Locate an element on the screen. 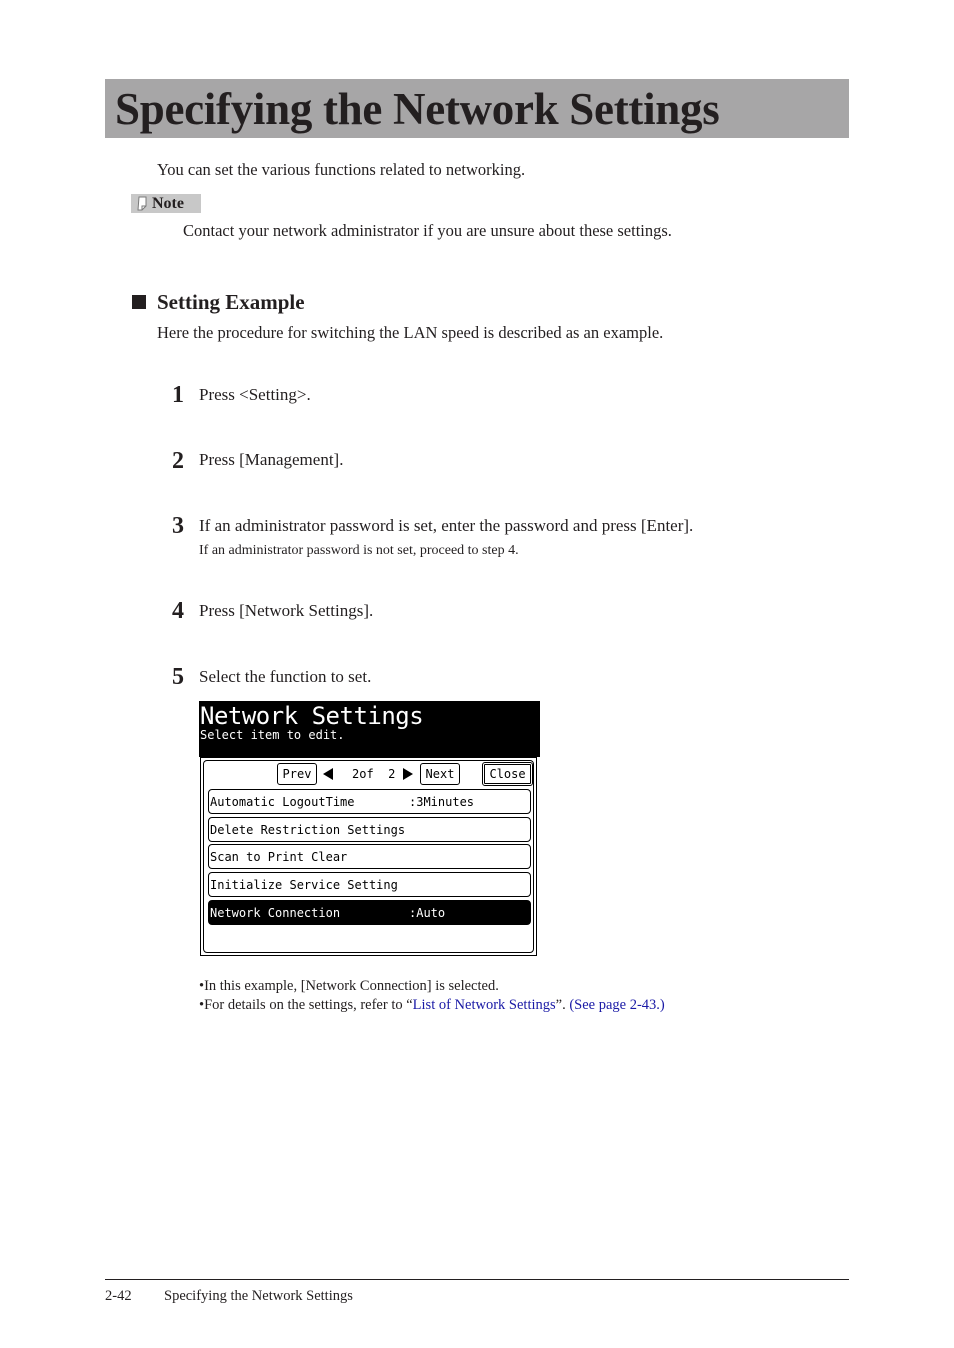 This screenshot has width=954, height=1348. close-label: Close is located at coordinates (507, 774).